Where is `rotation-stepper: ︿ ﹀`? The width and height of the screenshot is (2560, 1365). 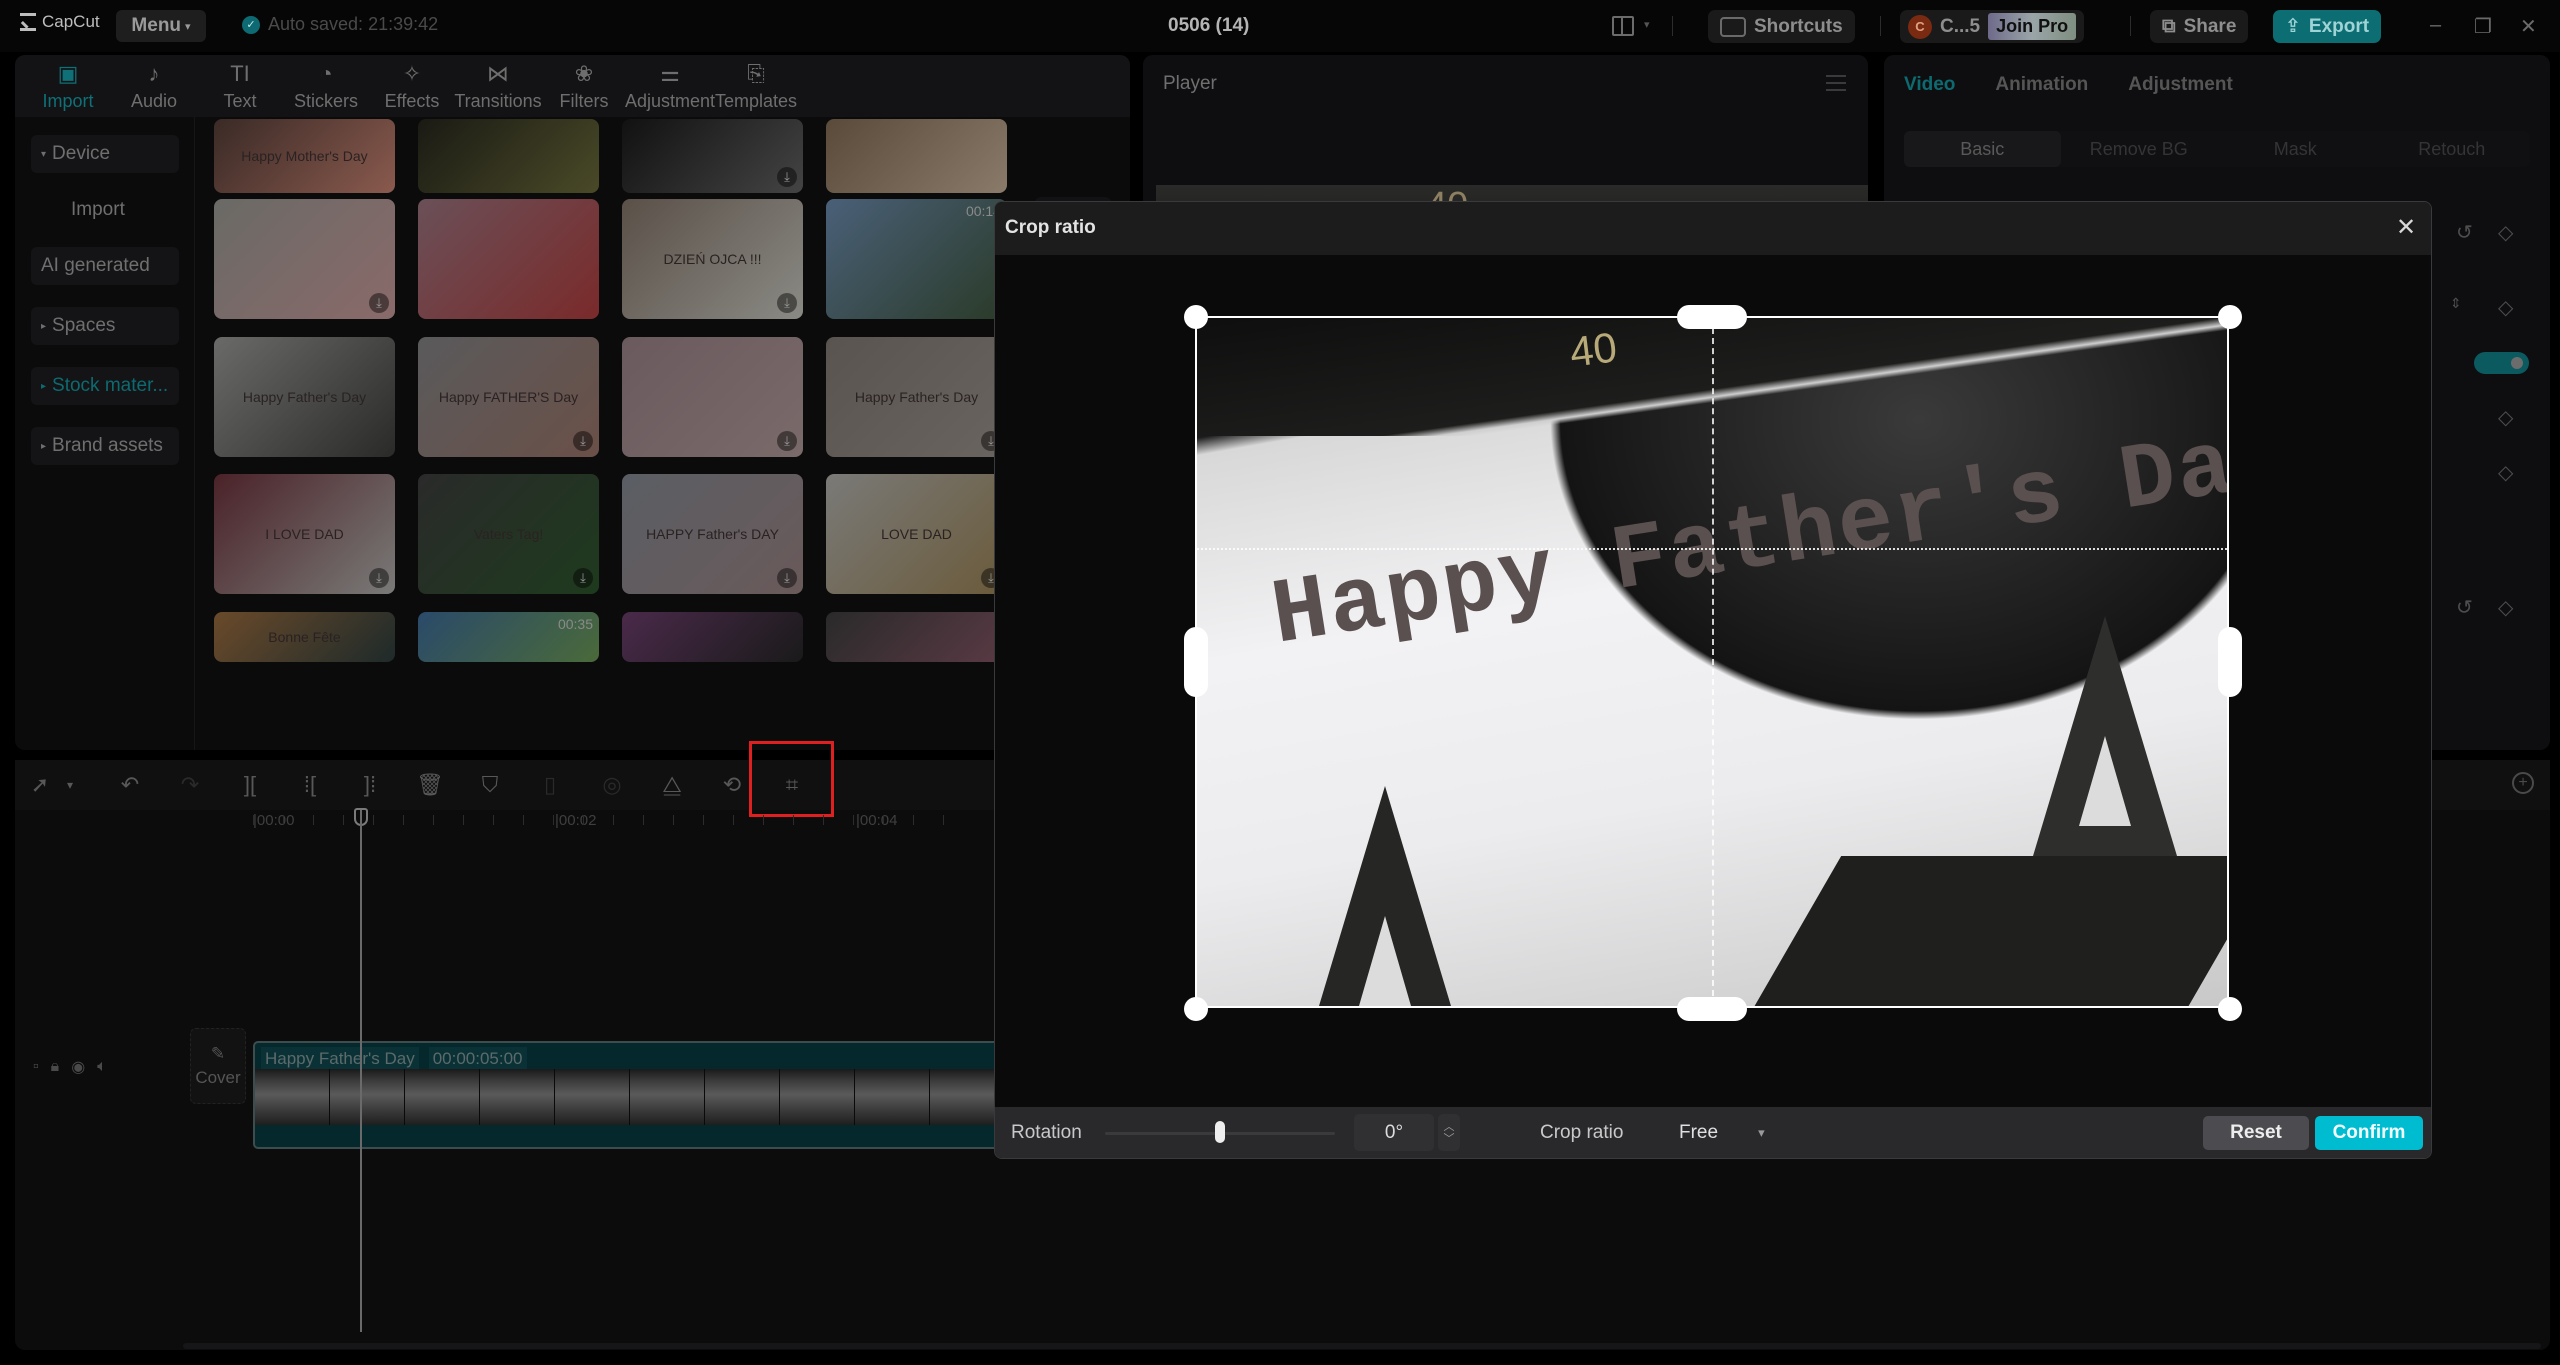 rotation-stepper: ︿ ﹀ is located at coordinates (1449, 1132).